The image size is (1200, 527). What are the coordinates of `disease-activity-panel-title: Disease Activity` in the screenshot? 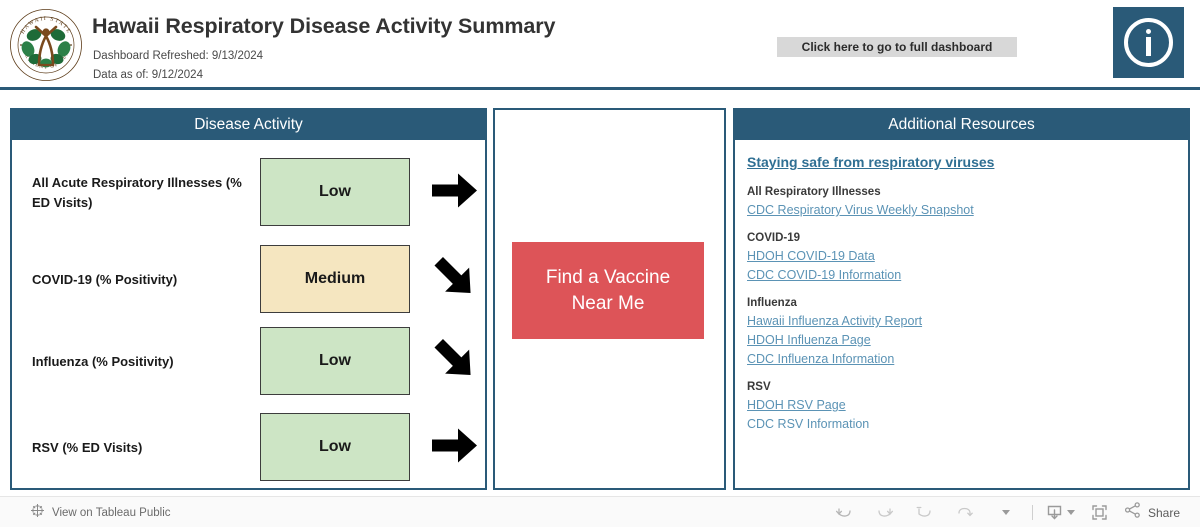 It's located at (248, 125).